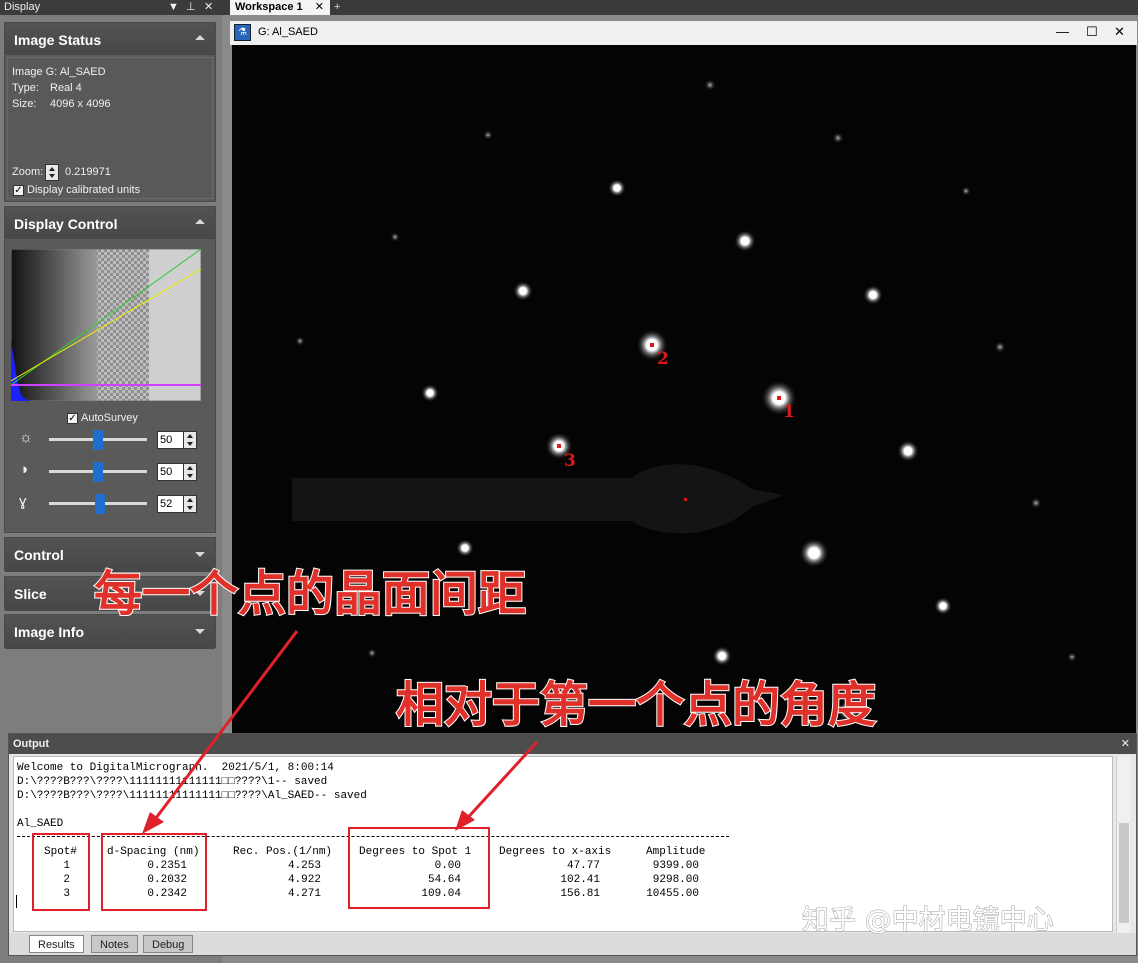 The width and height of the screenshot is (1138, 963). Describe the element at coordinates (304, 894) in the screenshot. I see `table-cell: 4.271` at that location.